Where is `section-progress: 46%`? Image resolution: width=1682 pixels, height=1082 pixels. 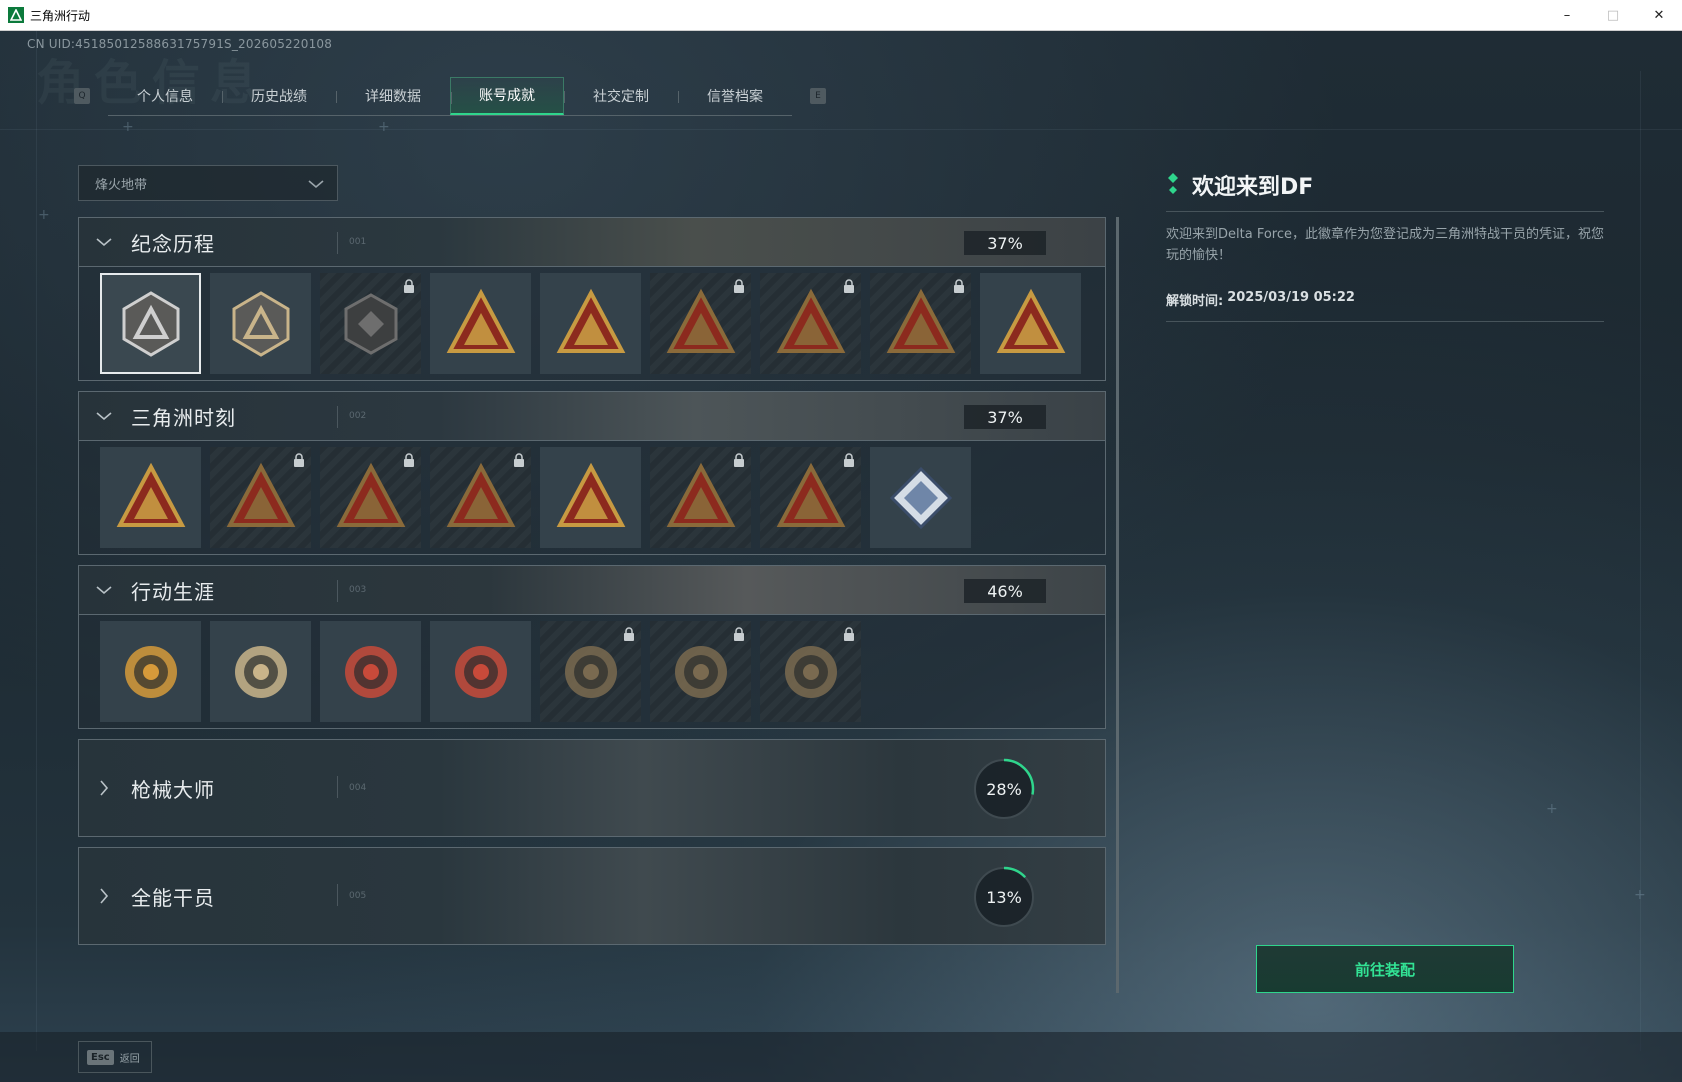
section-progress: 46% is located at coordinates (1005, 591).